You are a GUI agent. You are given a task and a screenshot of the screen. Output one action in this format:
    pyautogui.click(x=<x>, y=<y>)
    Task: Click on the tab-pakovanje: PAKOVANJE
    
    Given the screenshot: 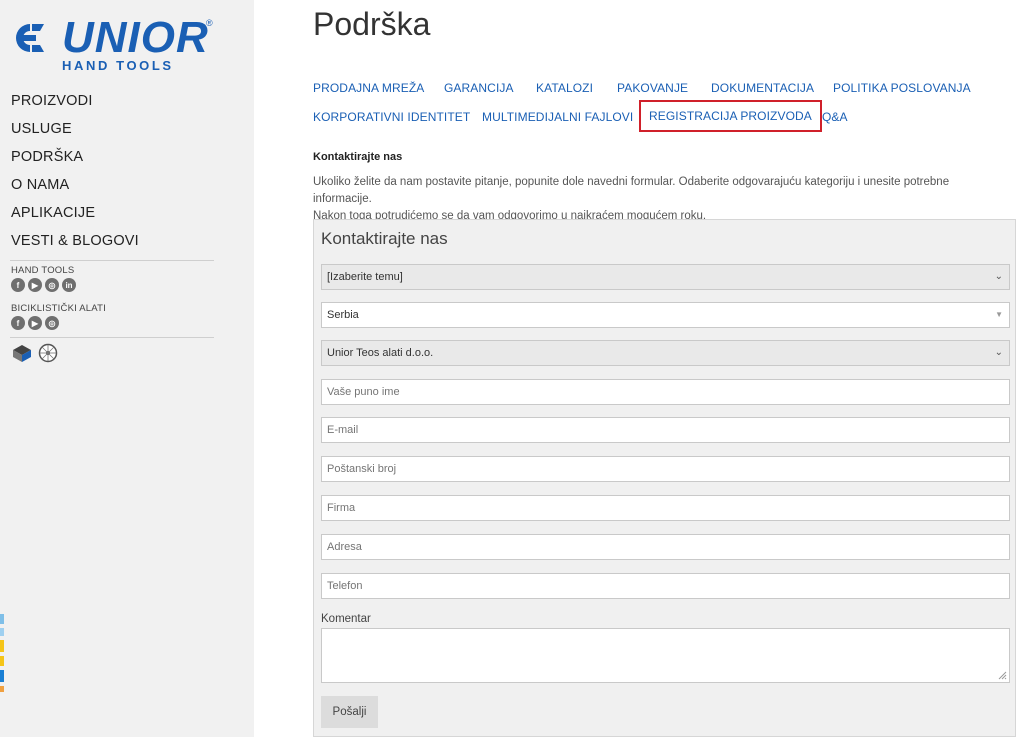 What is the action you would take?
    pyautogui.click(x=652, y=88)
    